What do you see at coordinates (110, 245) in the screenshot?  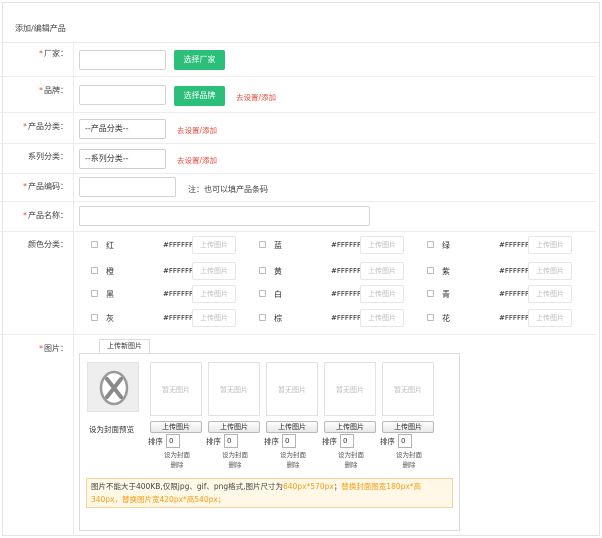 I see `color-name: 红` at bounding box center [110, 245].